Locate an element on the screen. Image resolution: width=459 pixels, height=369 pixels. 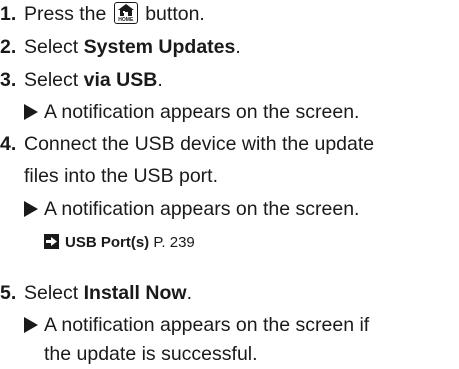
step-text: files into the USB port. is located at coordinates (121, 176).